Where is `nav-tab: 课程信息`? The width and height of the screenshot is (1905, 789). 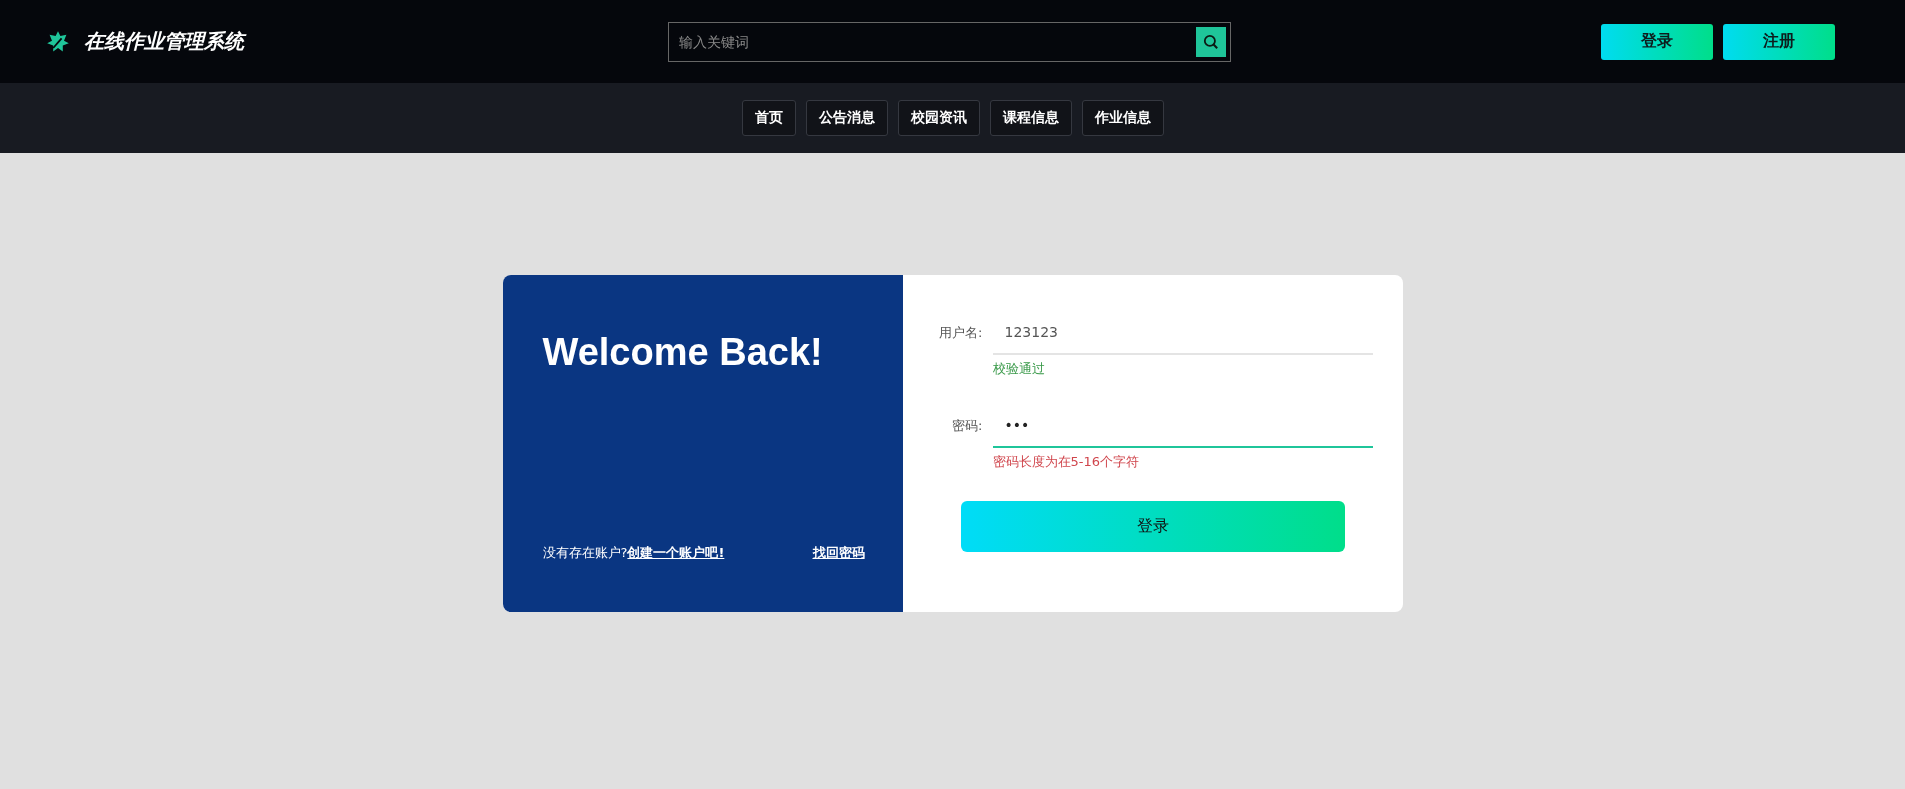 nav-tab: 课程信息 is located at coordinates (1030, 118).